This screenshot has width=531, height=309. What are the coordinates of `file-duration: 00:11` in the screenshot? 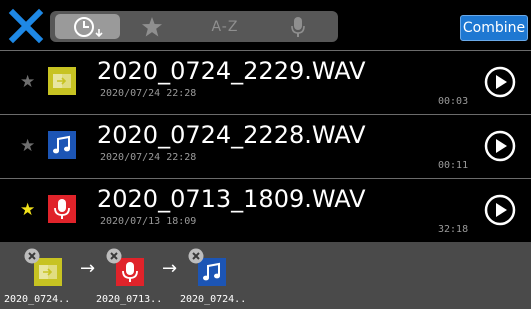 It's located at (453, 165).